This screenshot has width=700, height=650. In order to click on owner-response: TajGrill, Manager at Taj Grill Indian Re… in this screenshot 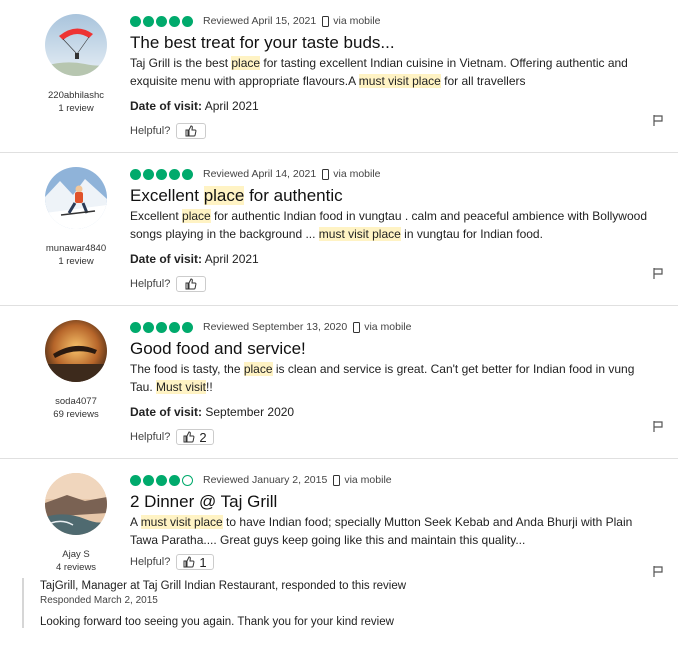, I will do `click(261, 603)`.